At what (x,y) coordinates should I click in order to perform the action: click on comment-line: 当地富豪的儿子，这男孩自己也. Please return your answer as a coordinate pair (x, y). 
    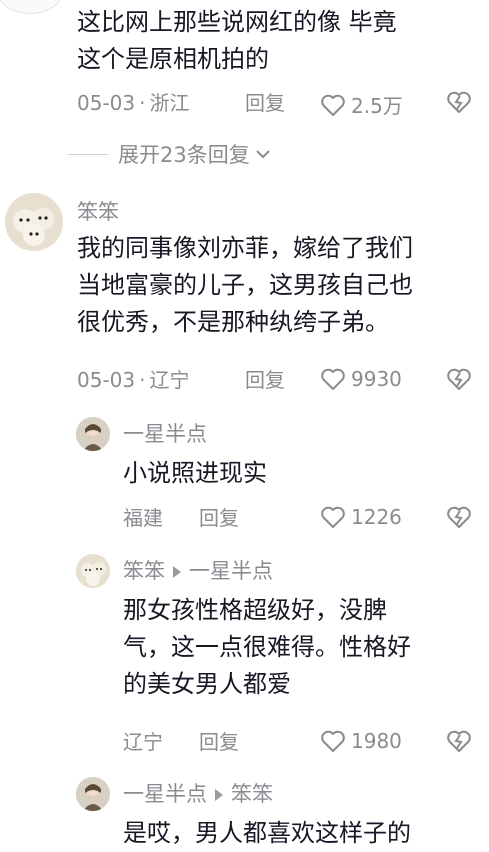
    Looking at the image, I should click on (245, 285).